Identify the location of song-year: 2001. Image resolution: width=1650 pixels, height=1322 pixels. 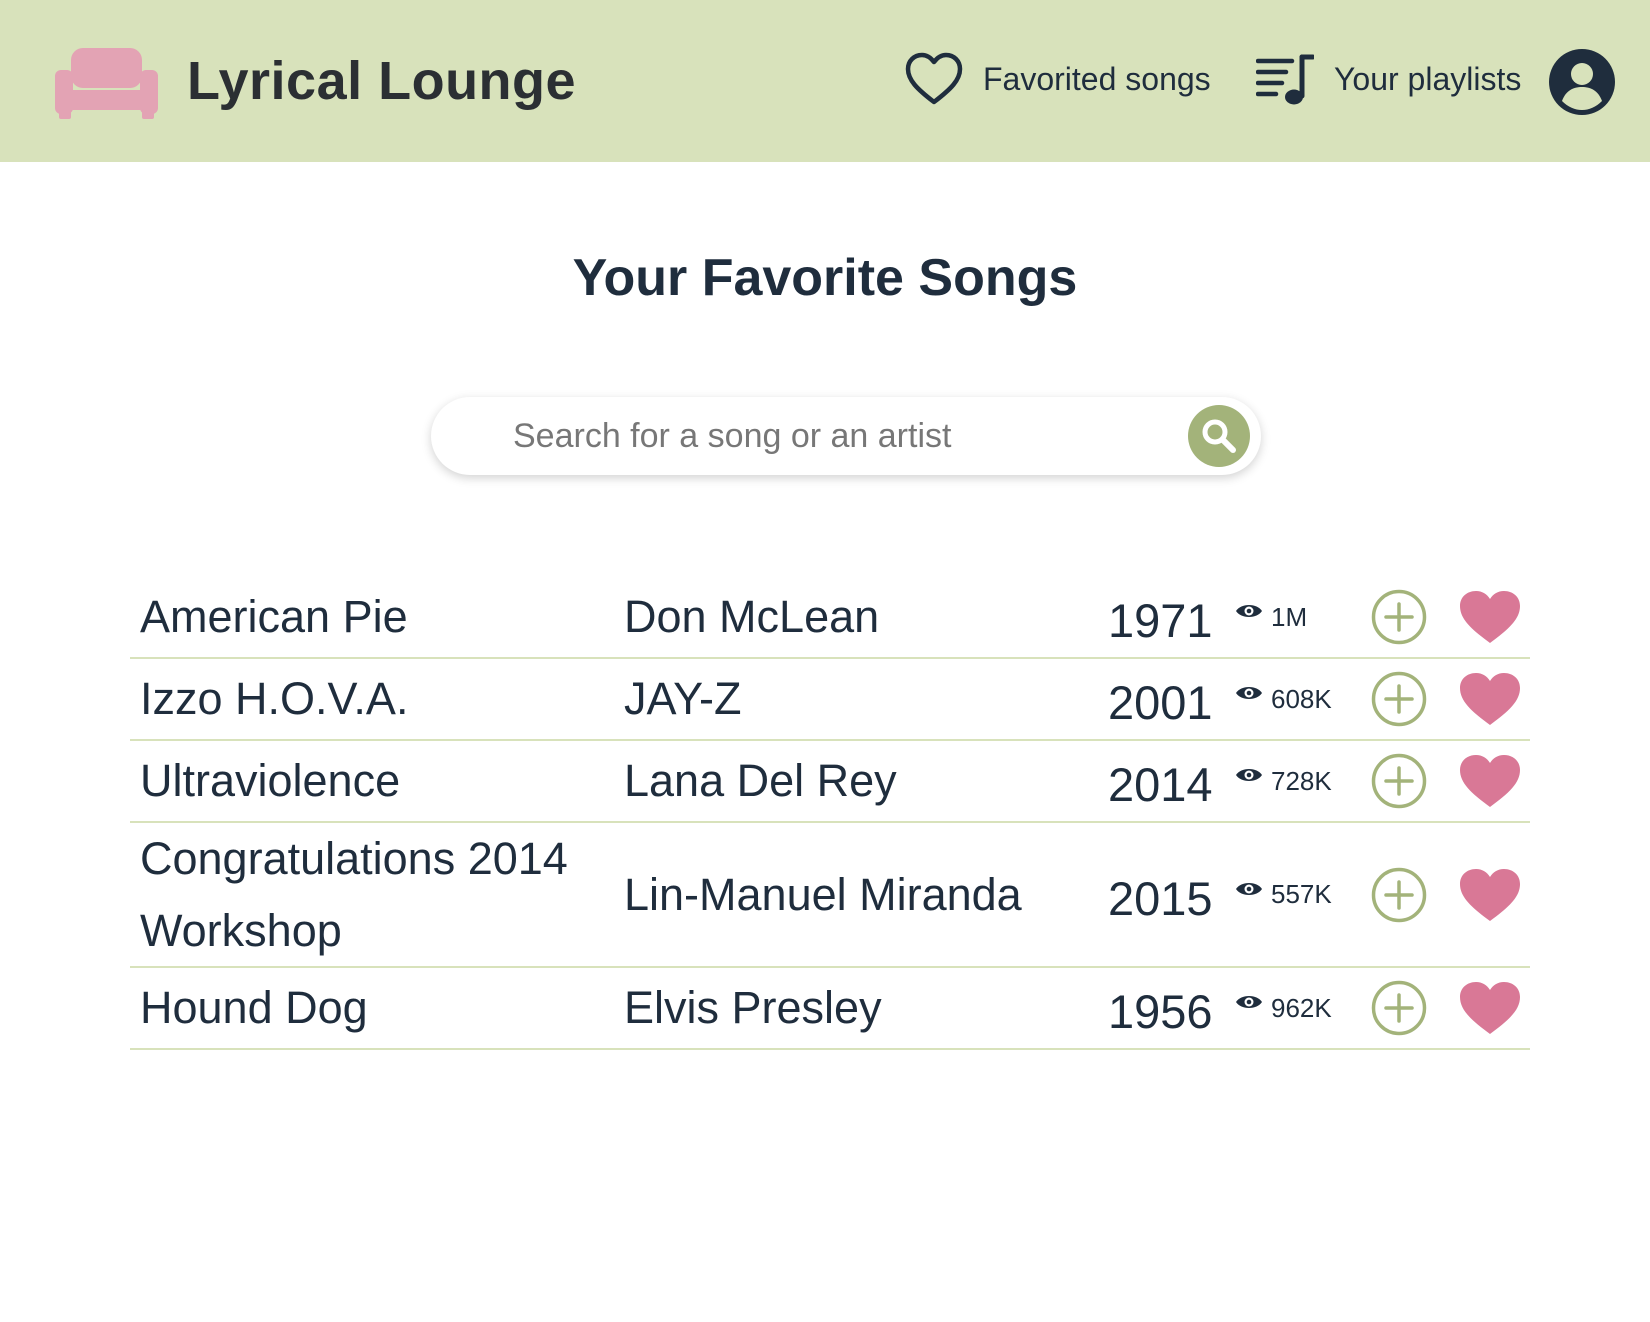
(1160, 702).